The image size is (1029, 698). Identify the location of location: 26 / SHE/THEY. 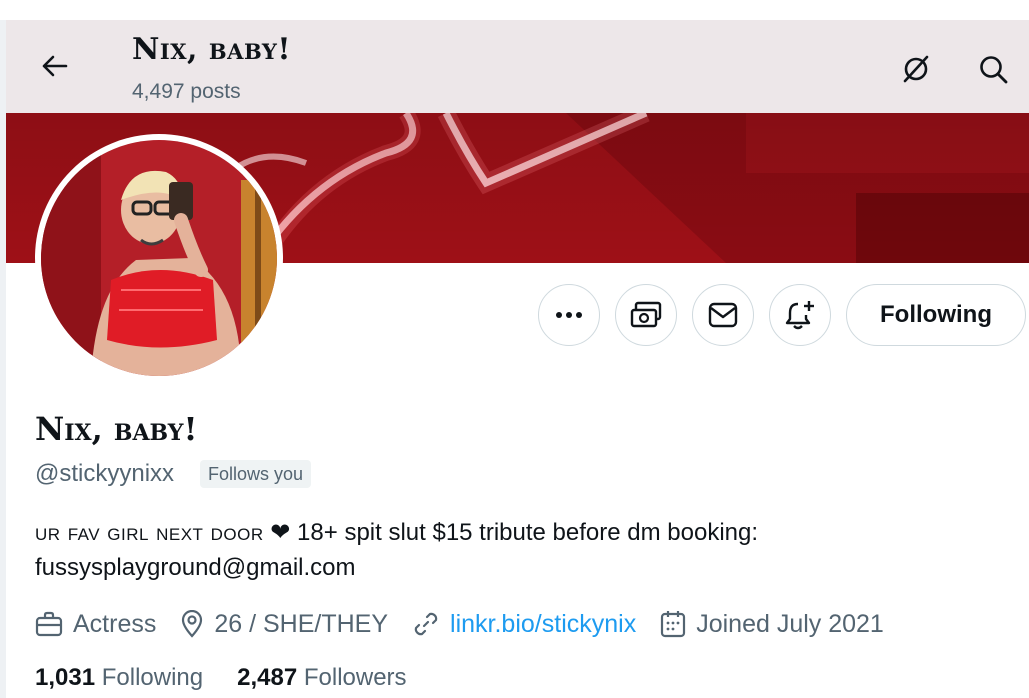
(284, 624).